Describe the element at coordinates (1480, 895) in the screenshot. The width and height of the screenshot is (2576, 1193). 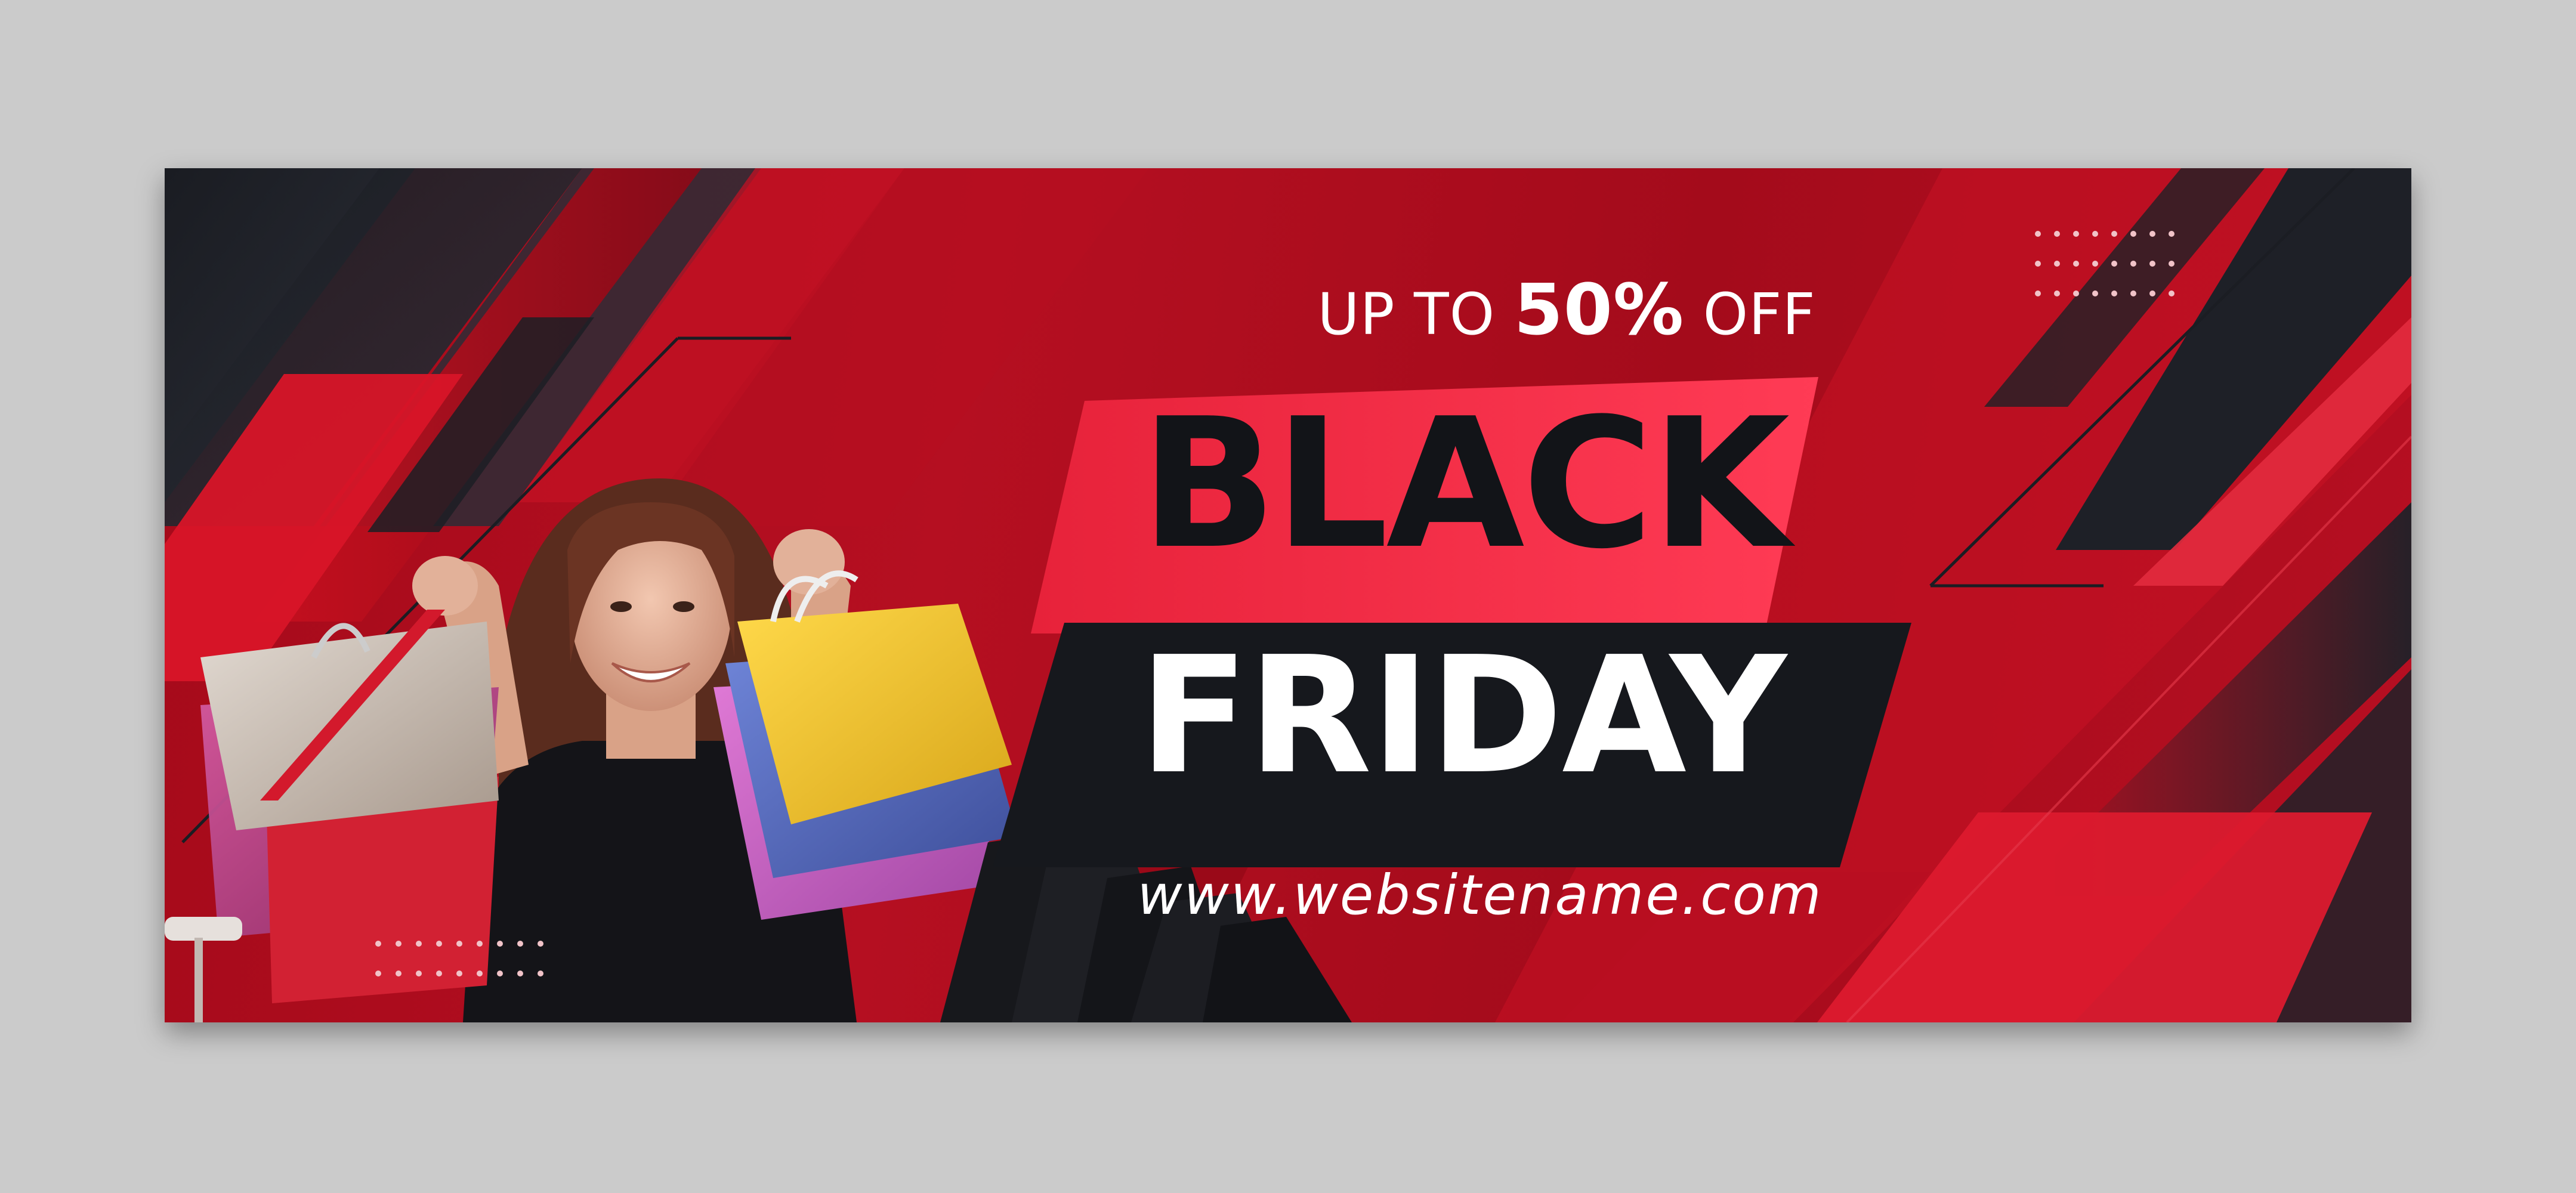
I see `website-url: www.websitename.com` at that location.